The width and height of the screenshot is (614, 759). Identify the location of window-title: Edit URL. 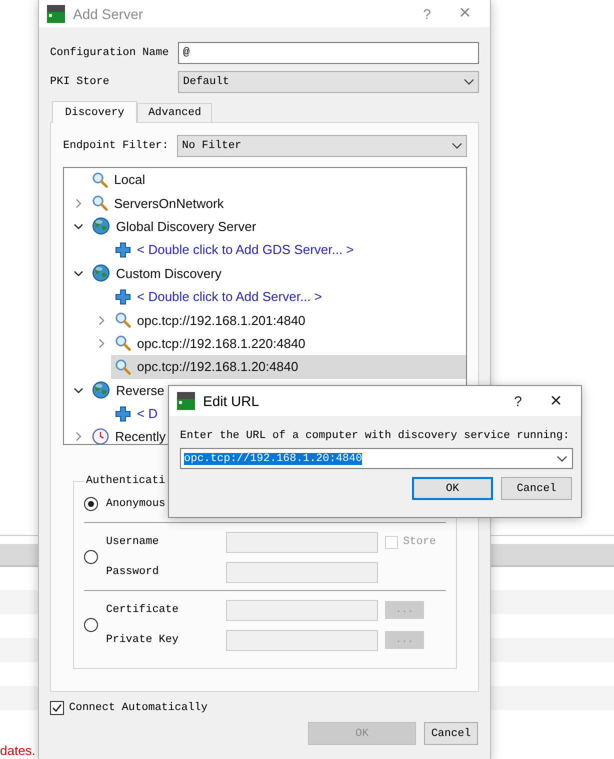
(231, 401).